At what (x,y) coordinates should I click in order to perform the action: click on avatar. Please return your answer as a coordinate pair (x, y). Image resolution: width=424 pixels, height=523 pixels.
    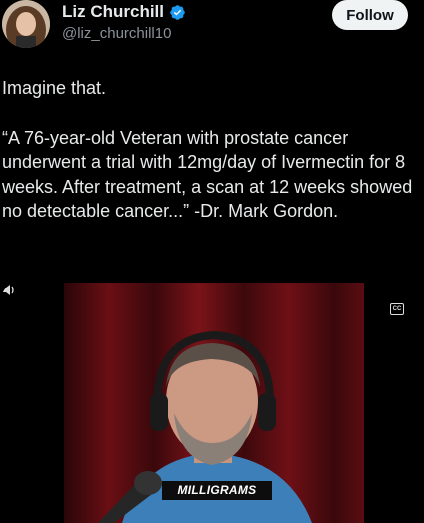
    Looking at the image, I should click on (26, 24).